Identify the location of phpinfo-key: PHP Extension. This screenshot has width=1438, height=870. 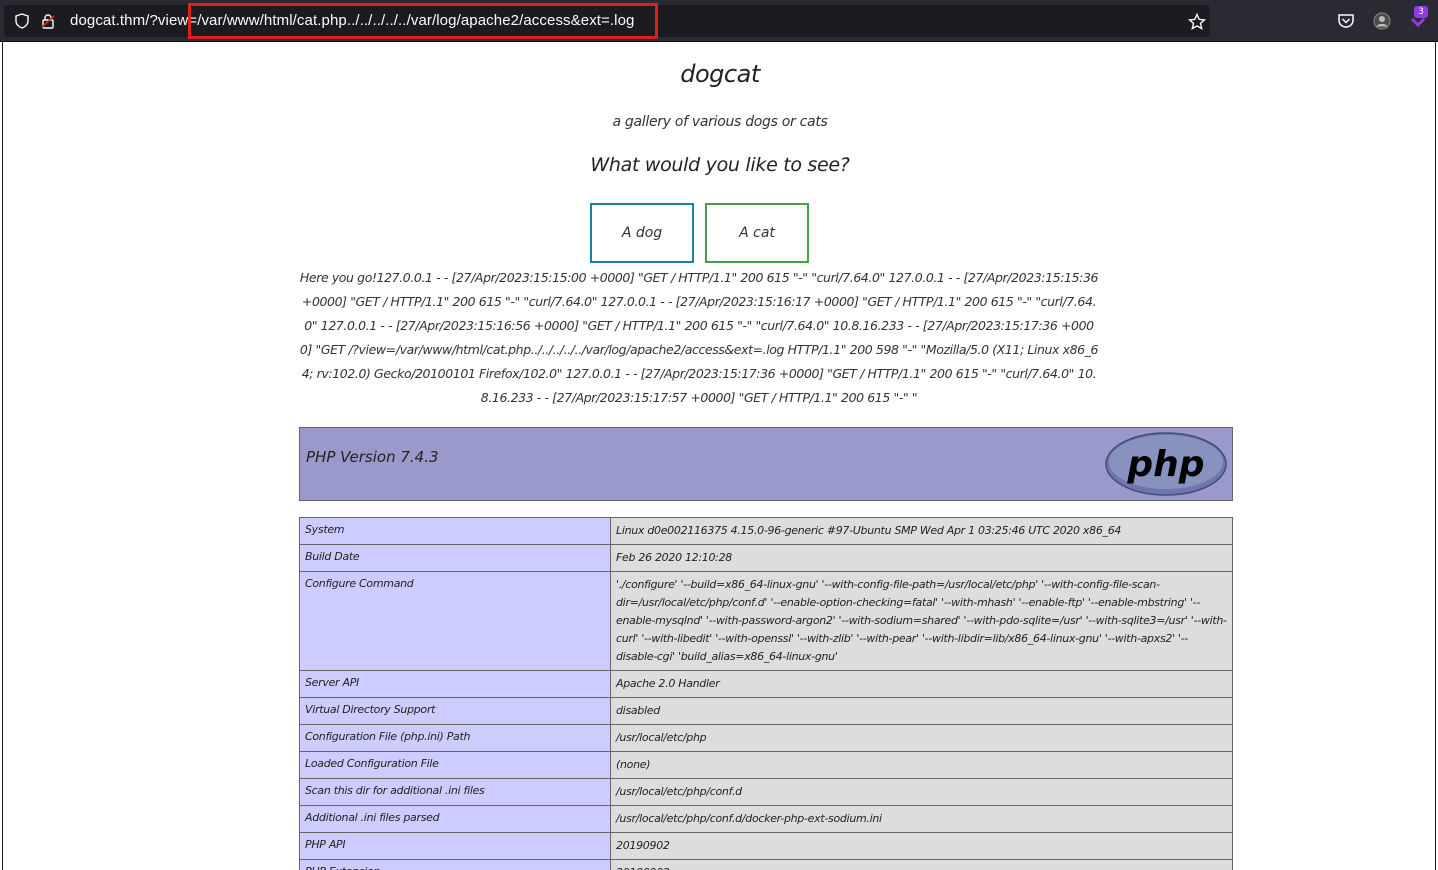
(455, 864).